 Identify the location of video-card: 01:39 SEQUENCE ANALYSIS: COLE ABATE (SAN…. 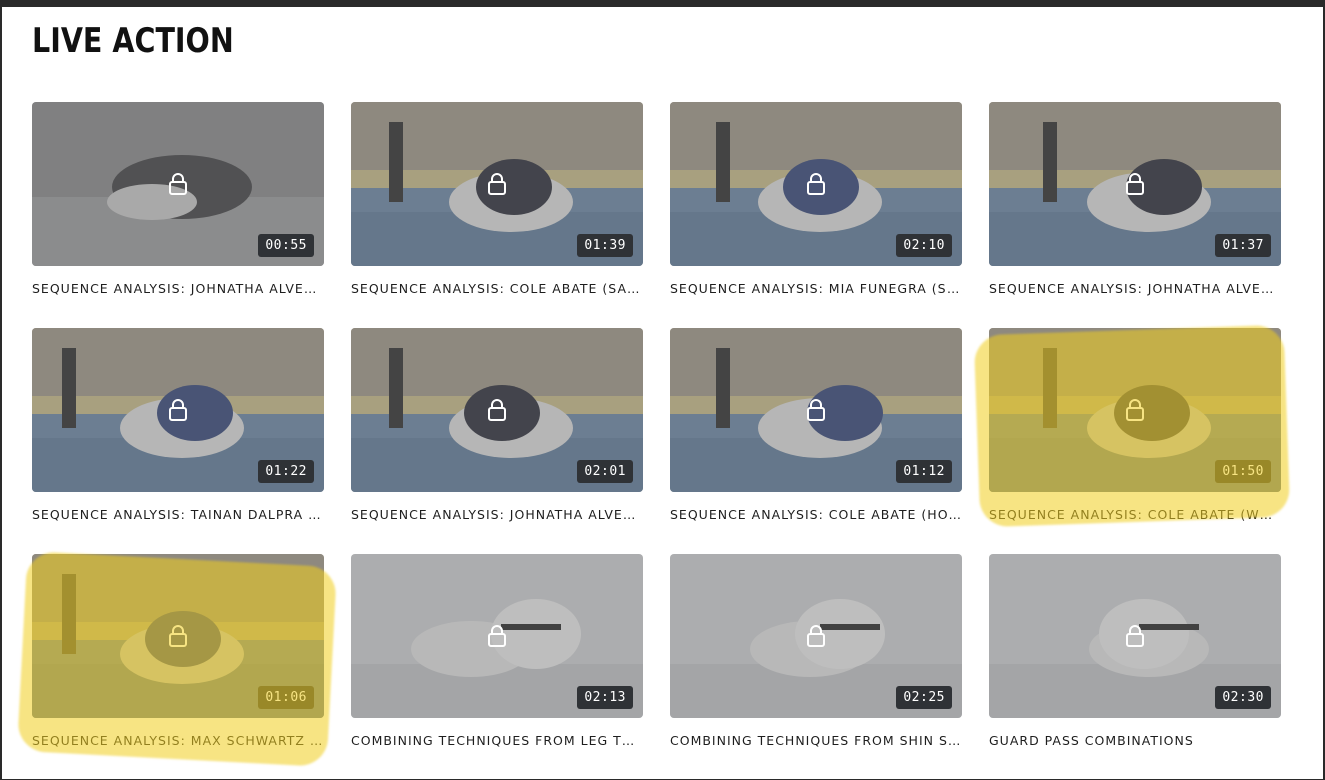
(497, 215).